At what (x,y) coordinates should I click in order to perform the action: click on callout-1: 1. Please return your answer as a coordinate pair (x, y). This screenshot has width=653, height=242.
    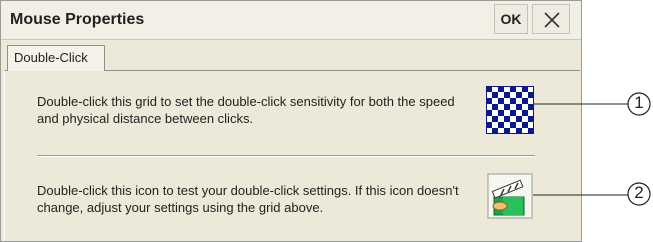
    Looking at the image, I should click on (639, 102).